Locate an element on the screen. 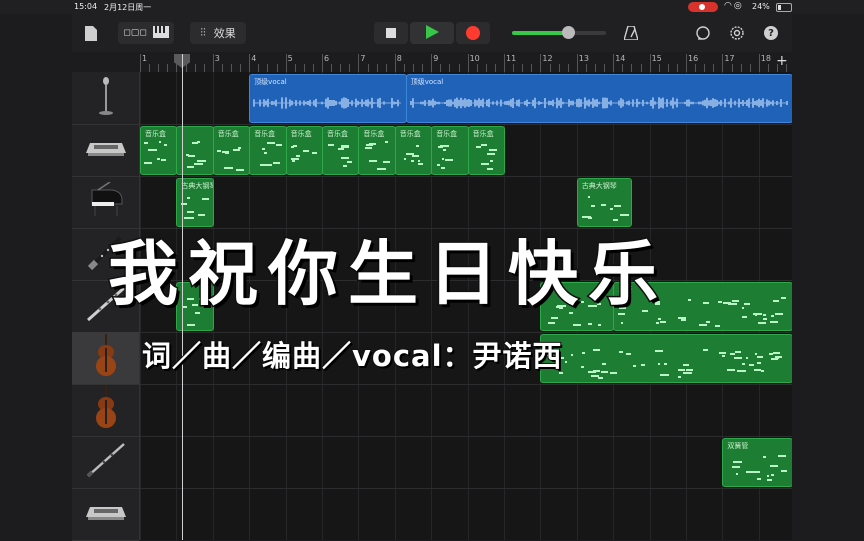  master-volume-slider is located at coordinates (559, 32).